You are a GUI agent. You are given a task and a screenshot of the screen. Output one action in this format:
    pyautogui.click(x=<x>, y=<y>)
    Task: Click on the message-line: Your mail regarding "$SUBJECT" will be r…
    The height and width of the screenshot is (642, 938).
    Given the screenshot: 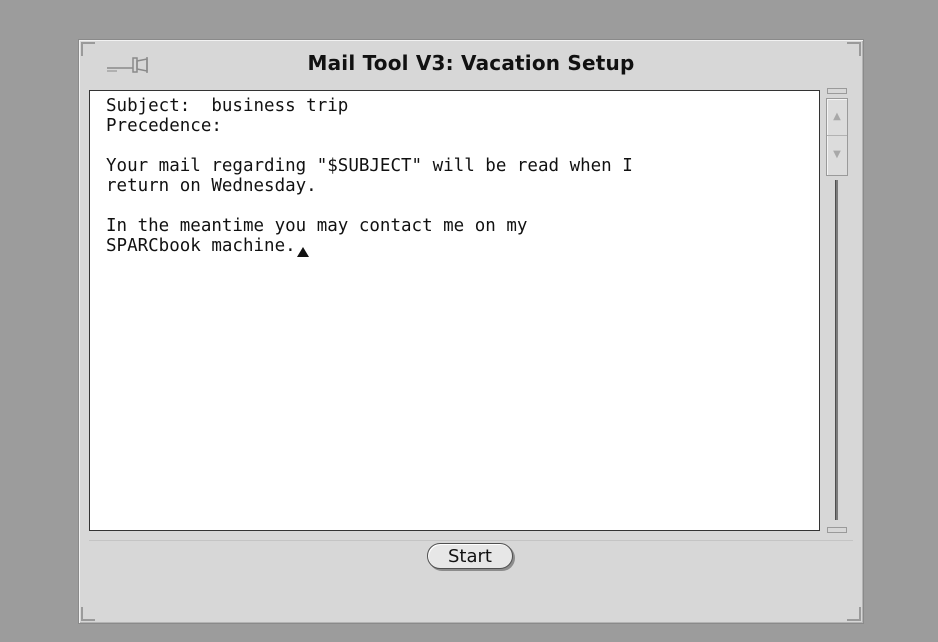 What is the action you would take?
    pyautogui.click(x=369, y=166)
    